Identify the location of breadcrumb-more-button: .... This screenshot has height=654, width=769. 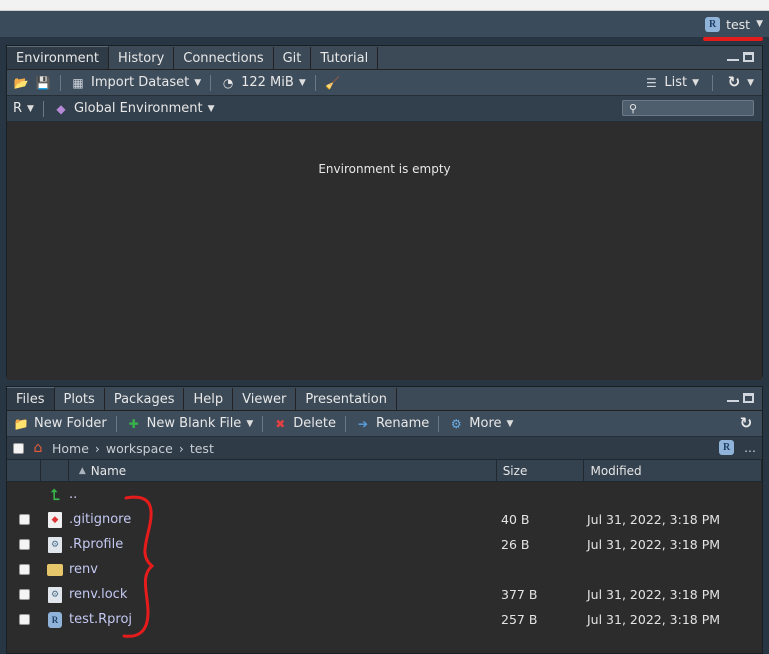
(750, 447).